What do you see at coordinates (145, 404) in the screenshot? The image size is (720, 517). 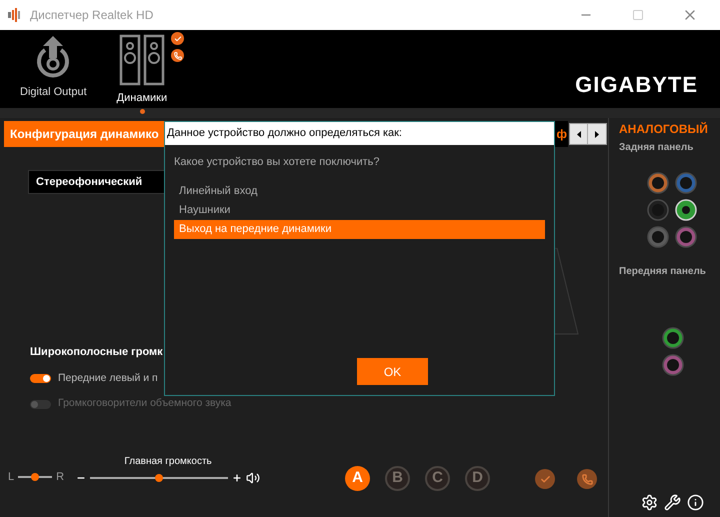 I see `toggle-label: Громкоговорители объемного звука` at bounding box center [145, 404].